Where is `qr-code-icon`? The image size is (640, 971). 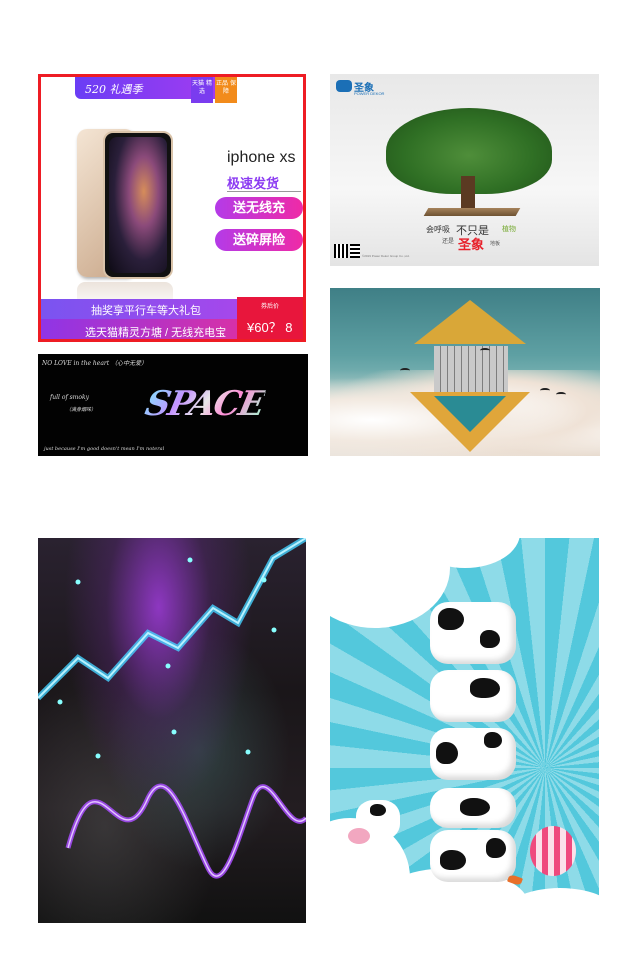 qr-code-icon is located at coordinates (341, 251).